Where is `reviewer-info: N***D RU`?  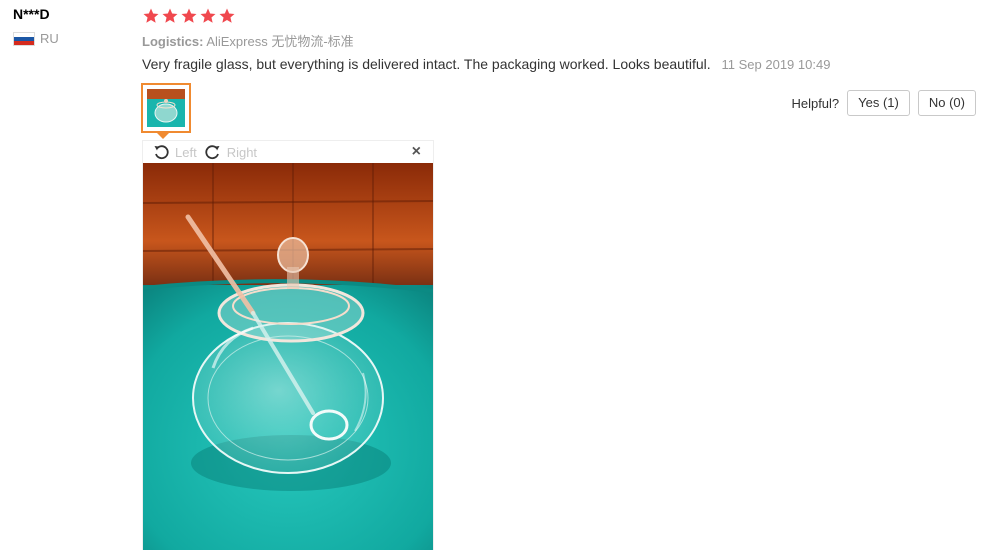 reviewer-info: N***D RU is located at coordinates (36, 26).